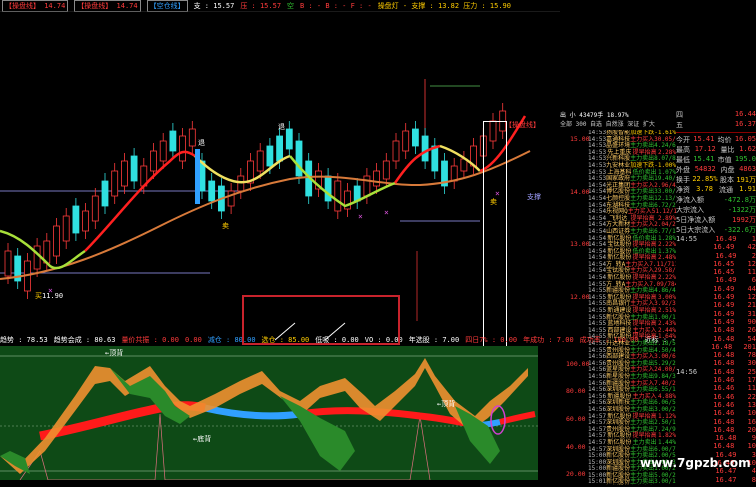  What do you see at coordinates (716, 446) in the screenshot?
I see `tick-row: 16.48 10` at bounding box center [716, 446].